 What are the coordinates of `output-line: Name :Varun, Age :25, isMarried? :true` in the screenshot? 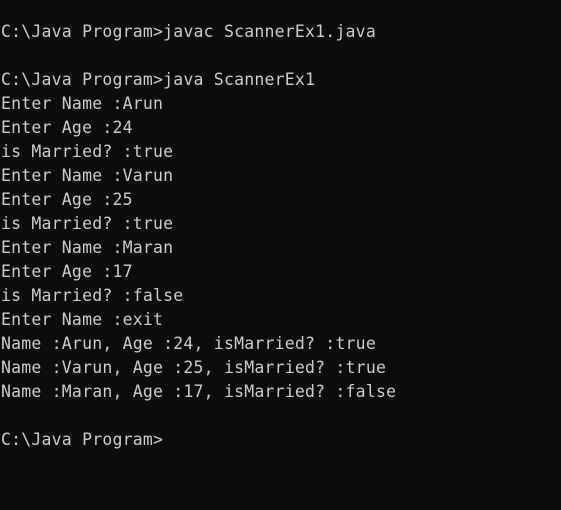 It's located at (194, 367).